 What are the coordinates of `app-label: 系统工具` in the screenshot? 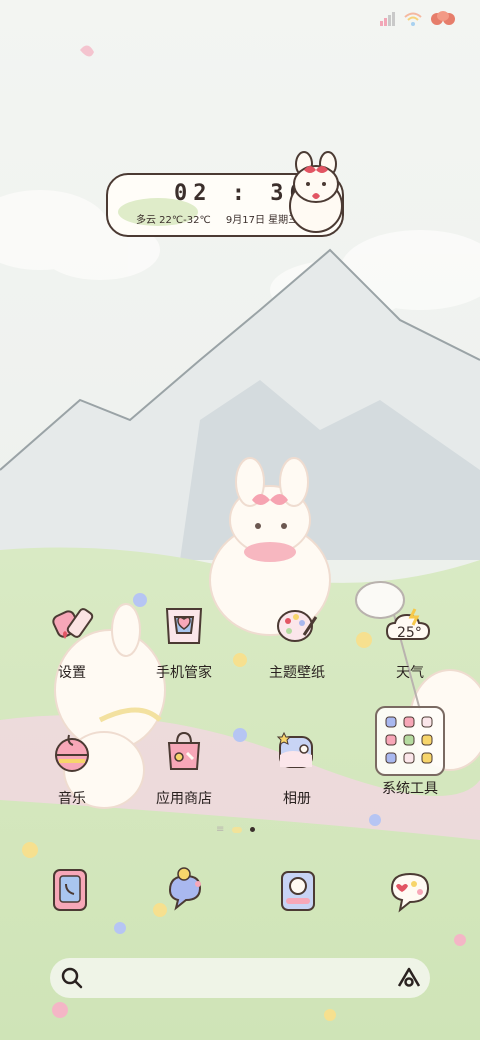 It's located at (410, 789).